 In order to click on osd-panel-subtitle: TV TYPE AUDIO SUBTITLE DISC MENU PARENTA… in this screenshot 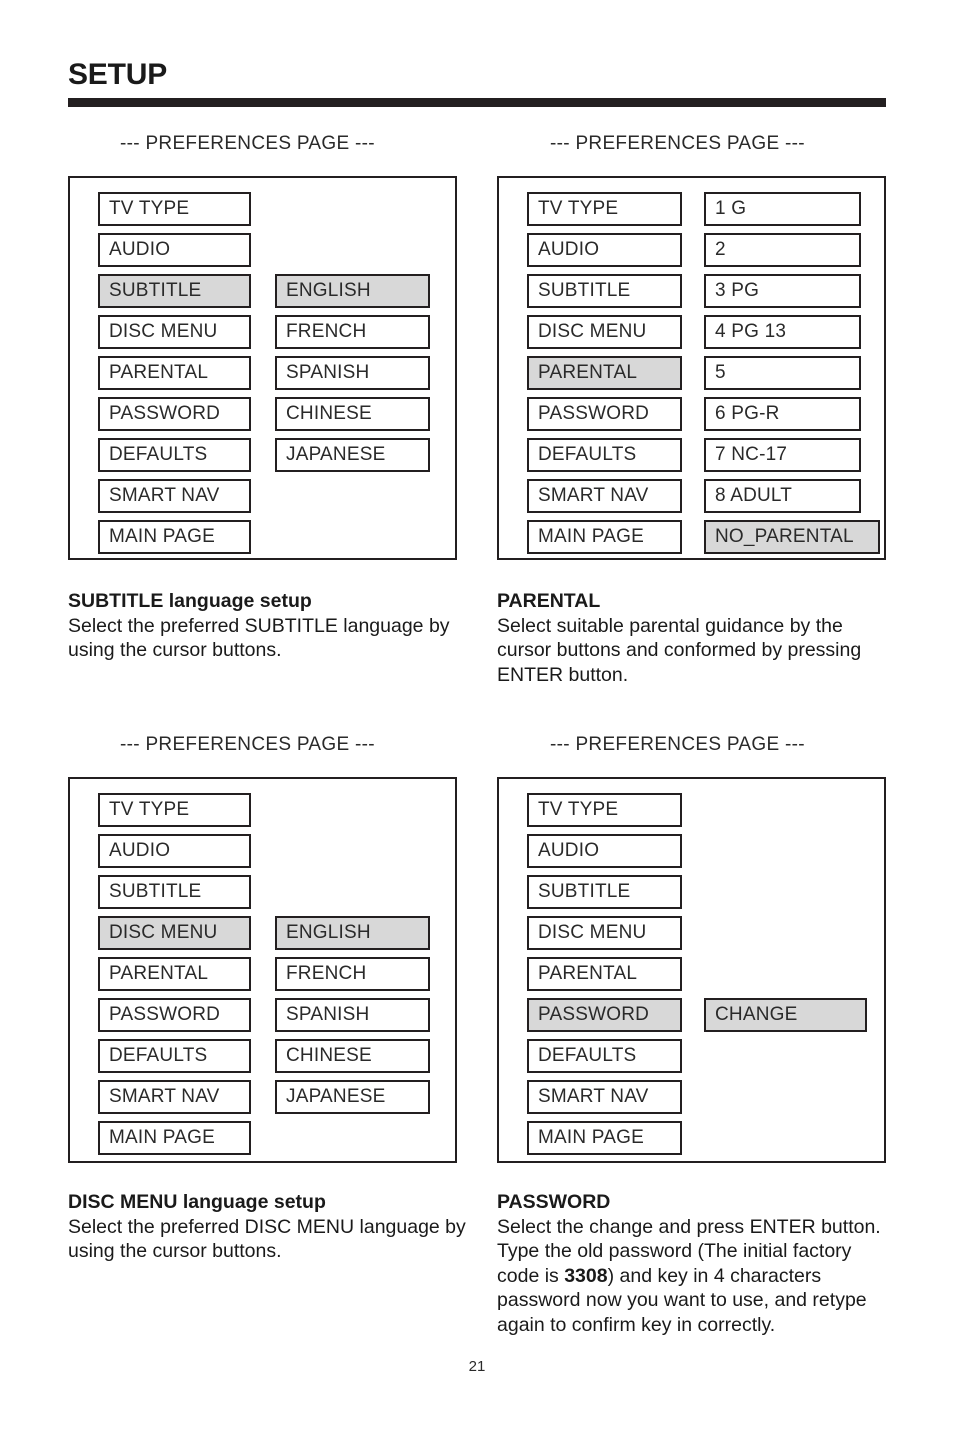, I will do `click(262, 368)`.